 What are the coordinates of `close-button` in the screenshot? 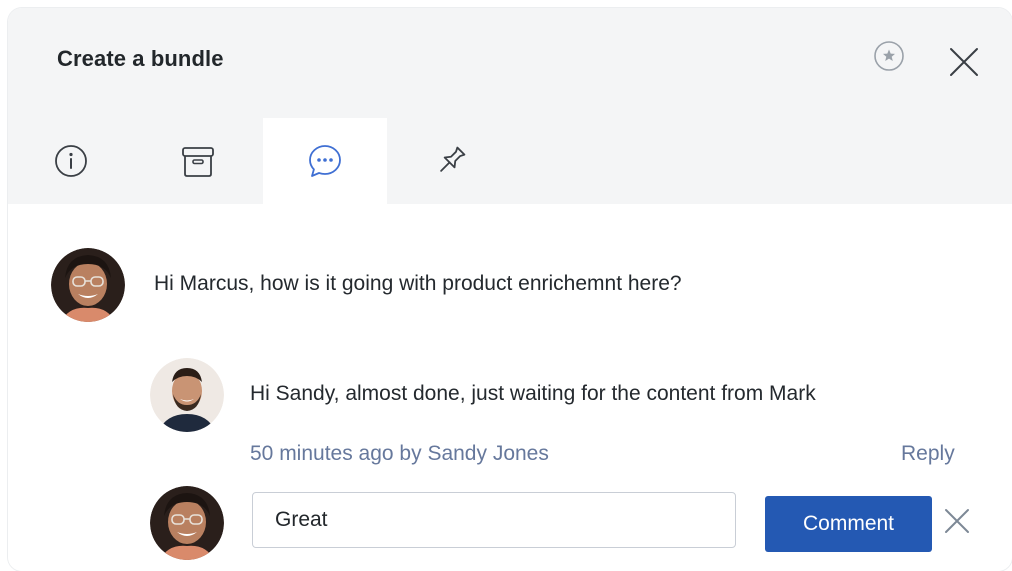 It's located at (964, 62).